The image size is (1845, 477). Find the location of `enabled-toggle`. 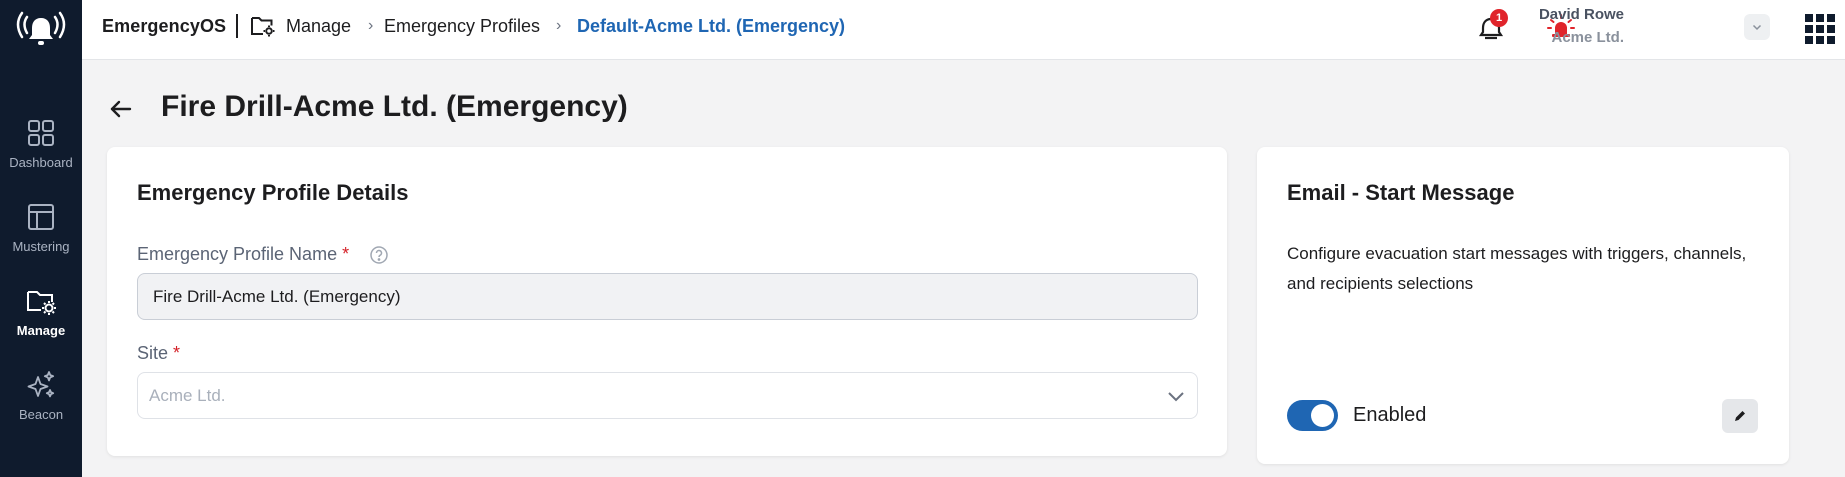

enabled-toggle is located at coordinates (1312, 415).